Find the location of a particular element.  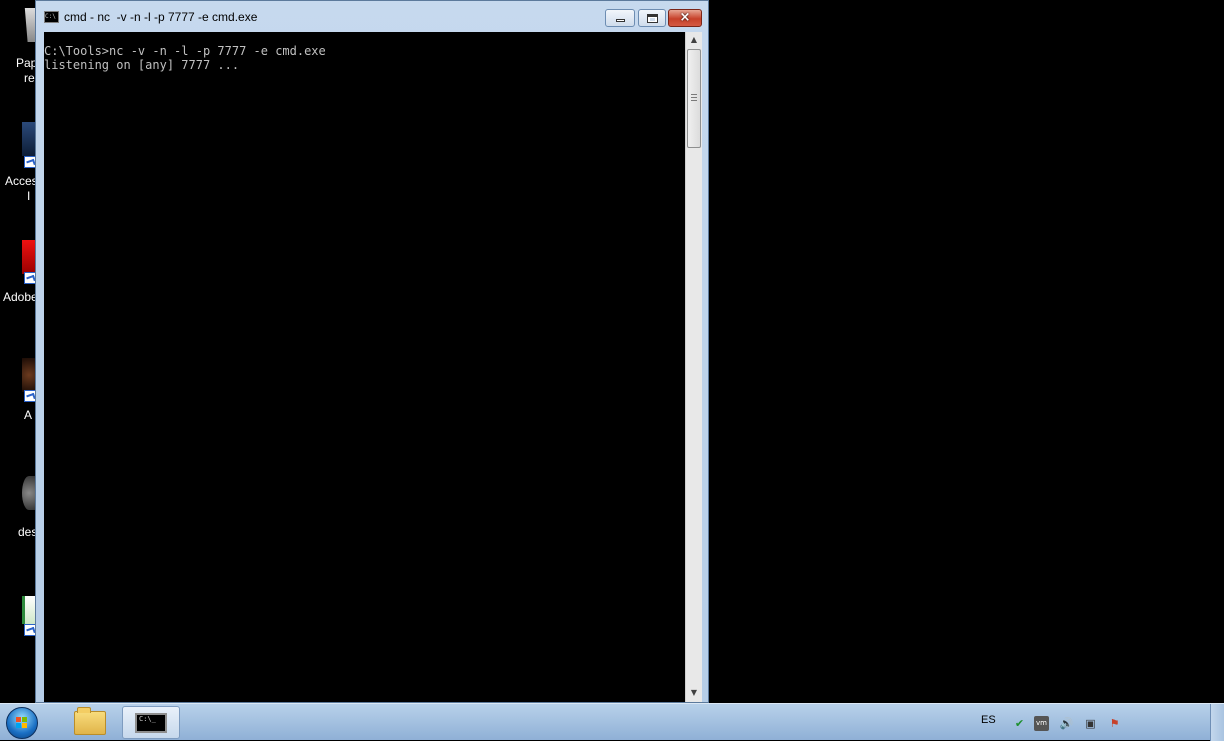

folder-icon is located at coordinates (90, 721).